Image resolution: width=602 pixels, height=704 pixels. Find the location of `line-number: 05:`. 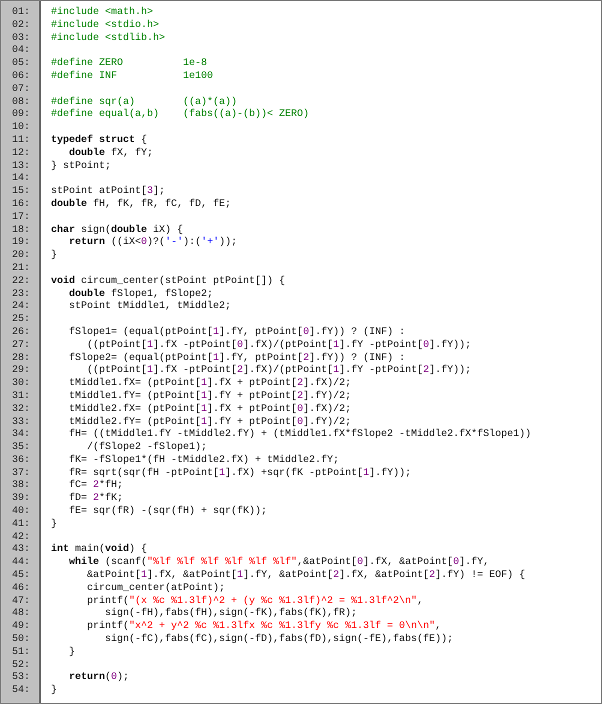

line-number: 05: is located at coordinates (21, 64).